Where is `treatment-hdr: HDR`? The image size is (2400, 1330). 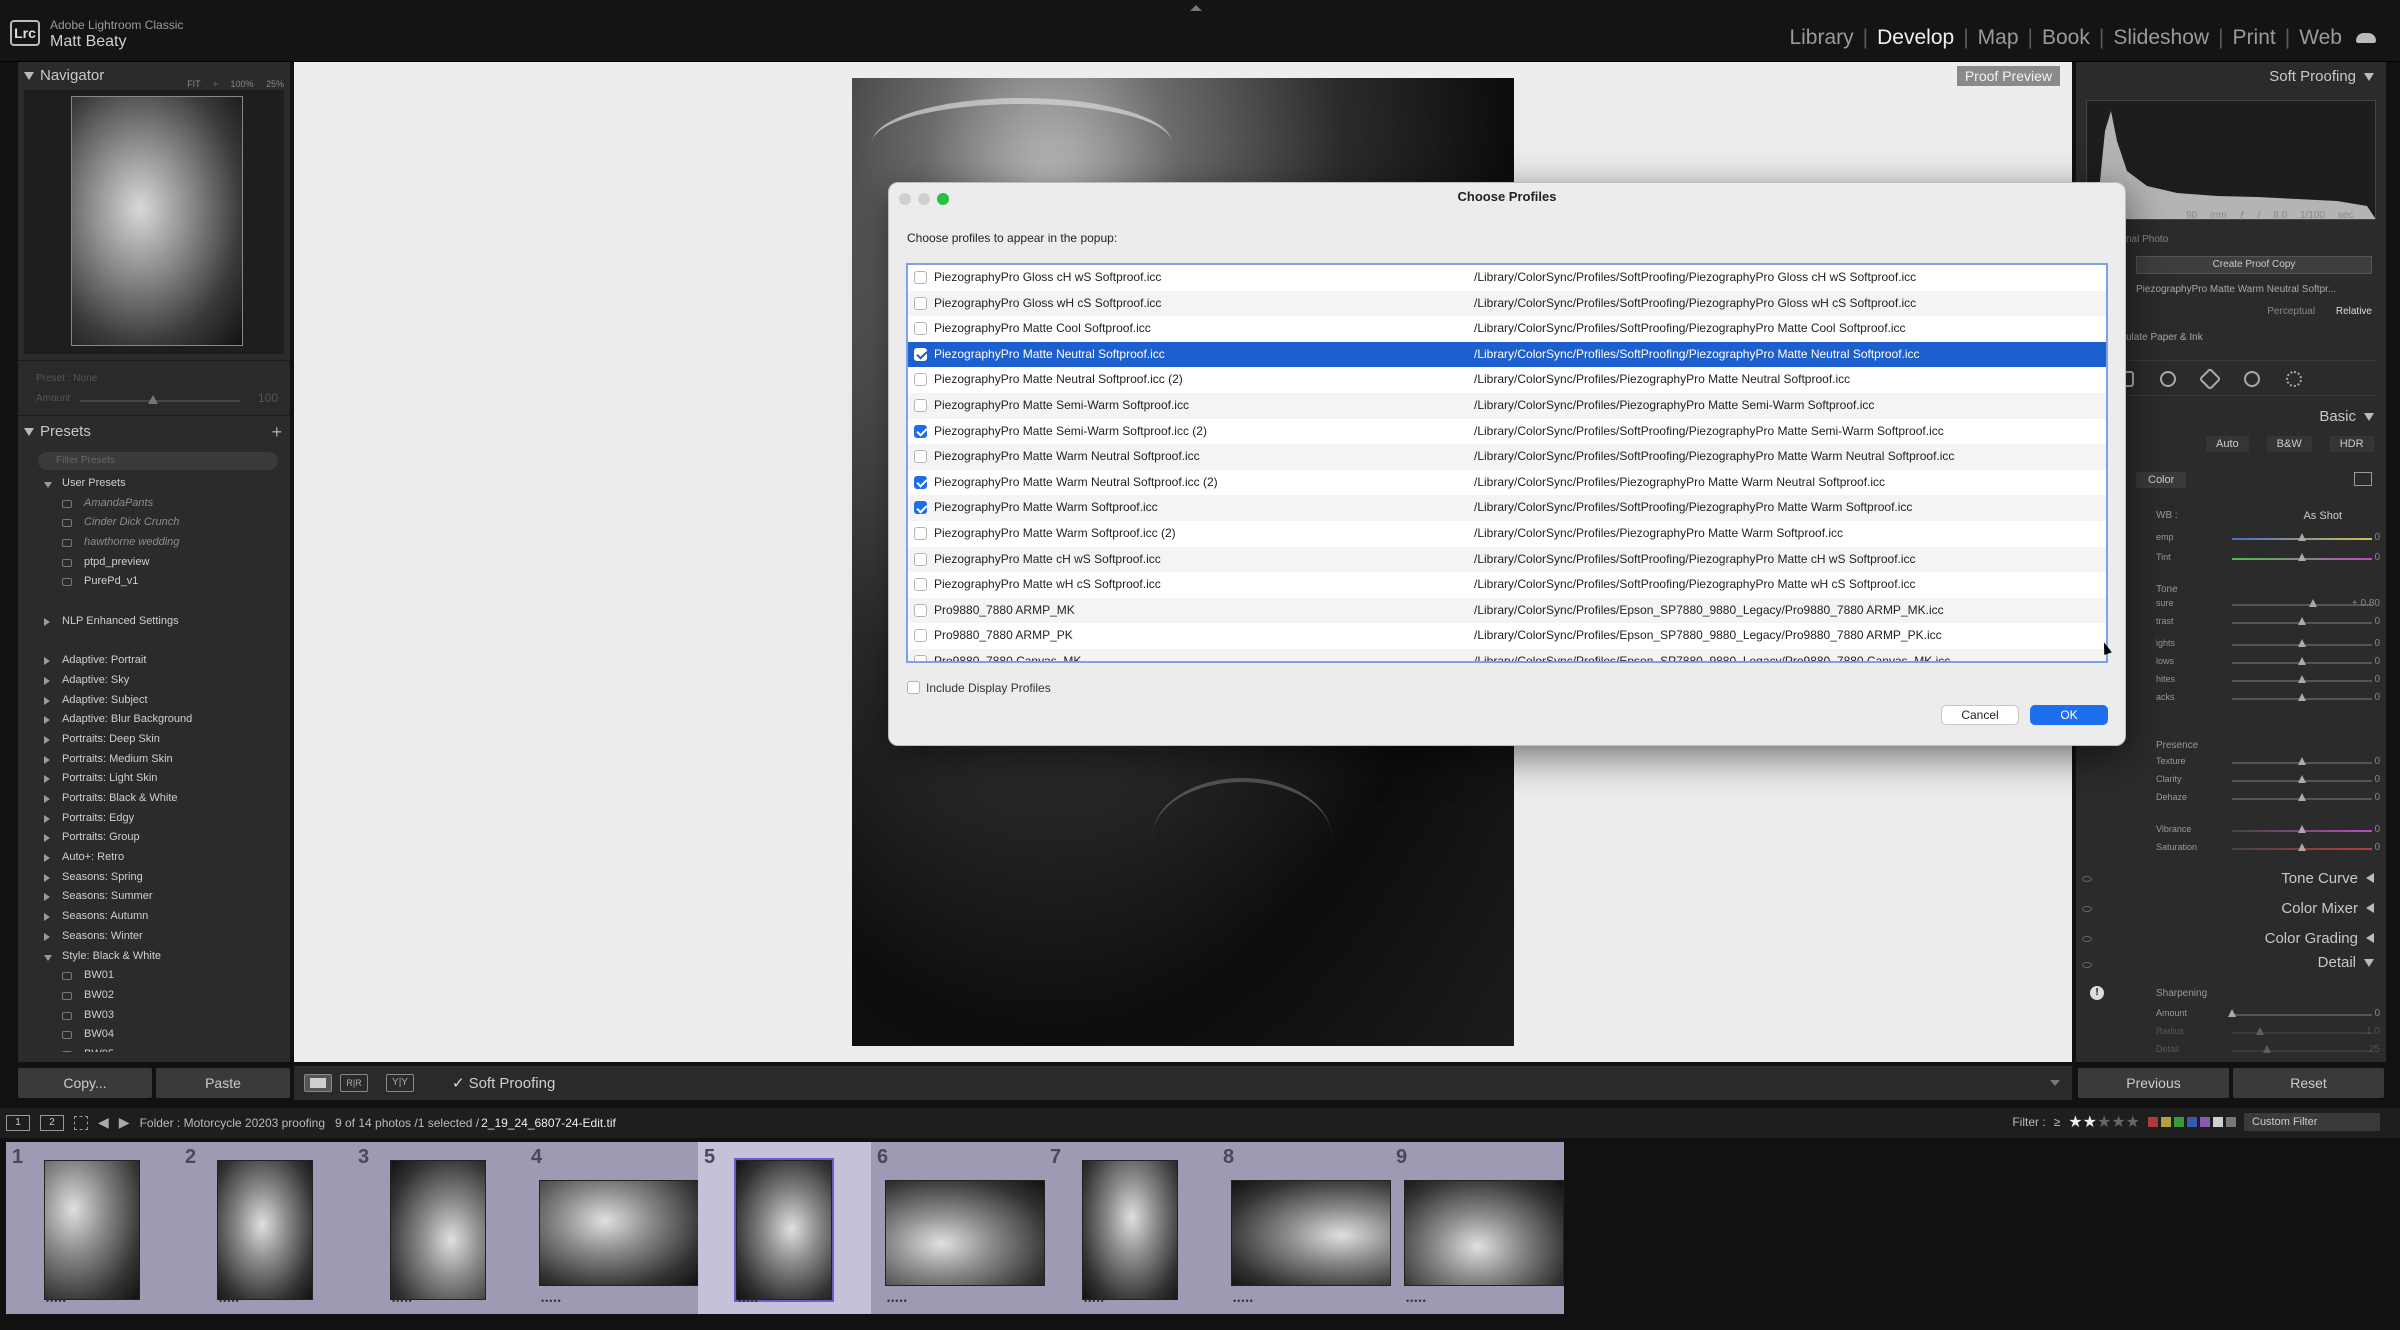
treatment-hdr: HDR is located at coordinates (2351, 444).